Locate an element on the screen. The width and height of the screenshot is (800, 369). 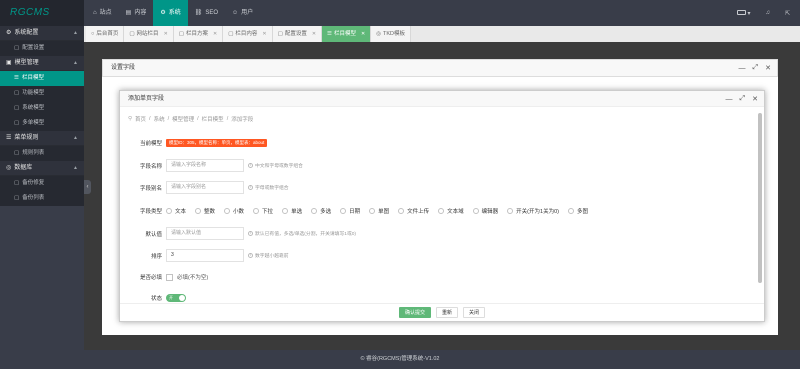
field-type-option: 编辑器 is located at coordinates (485, 211).